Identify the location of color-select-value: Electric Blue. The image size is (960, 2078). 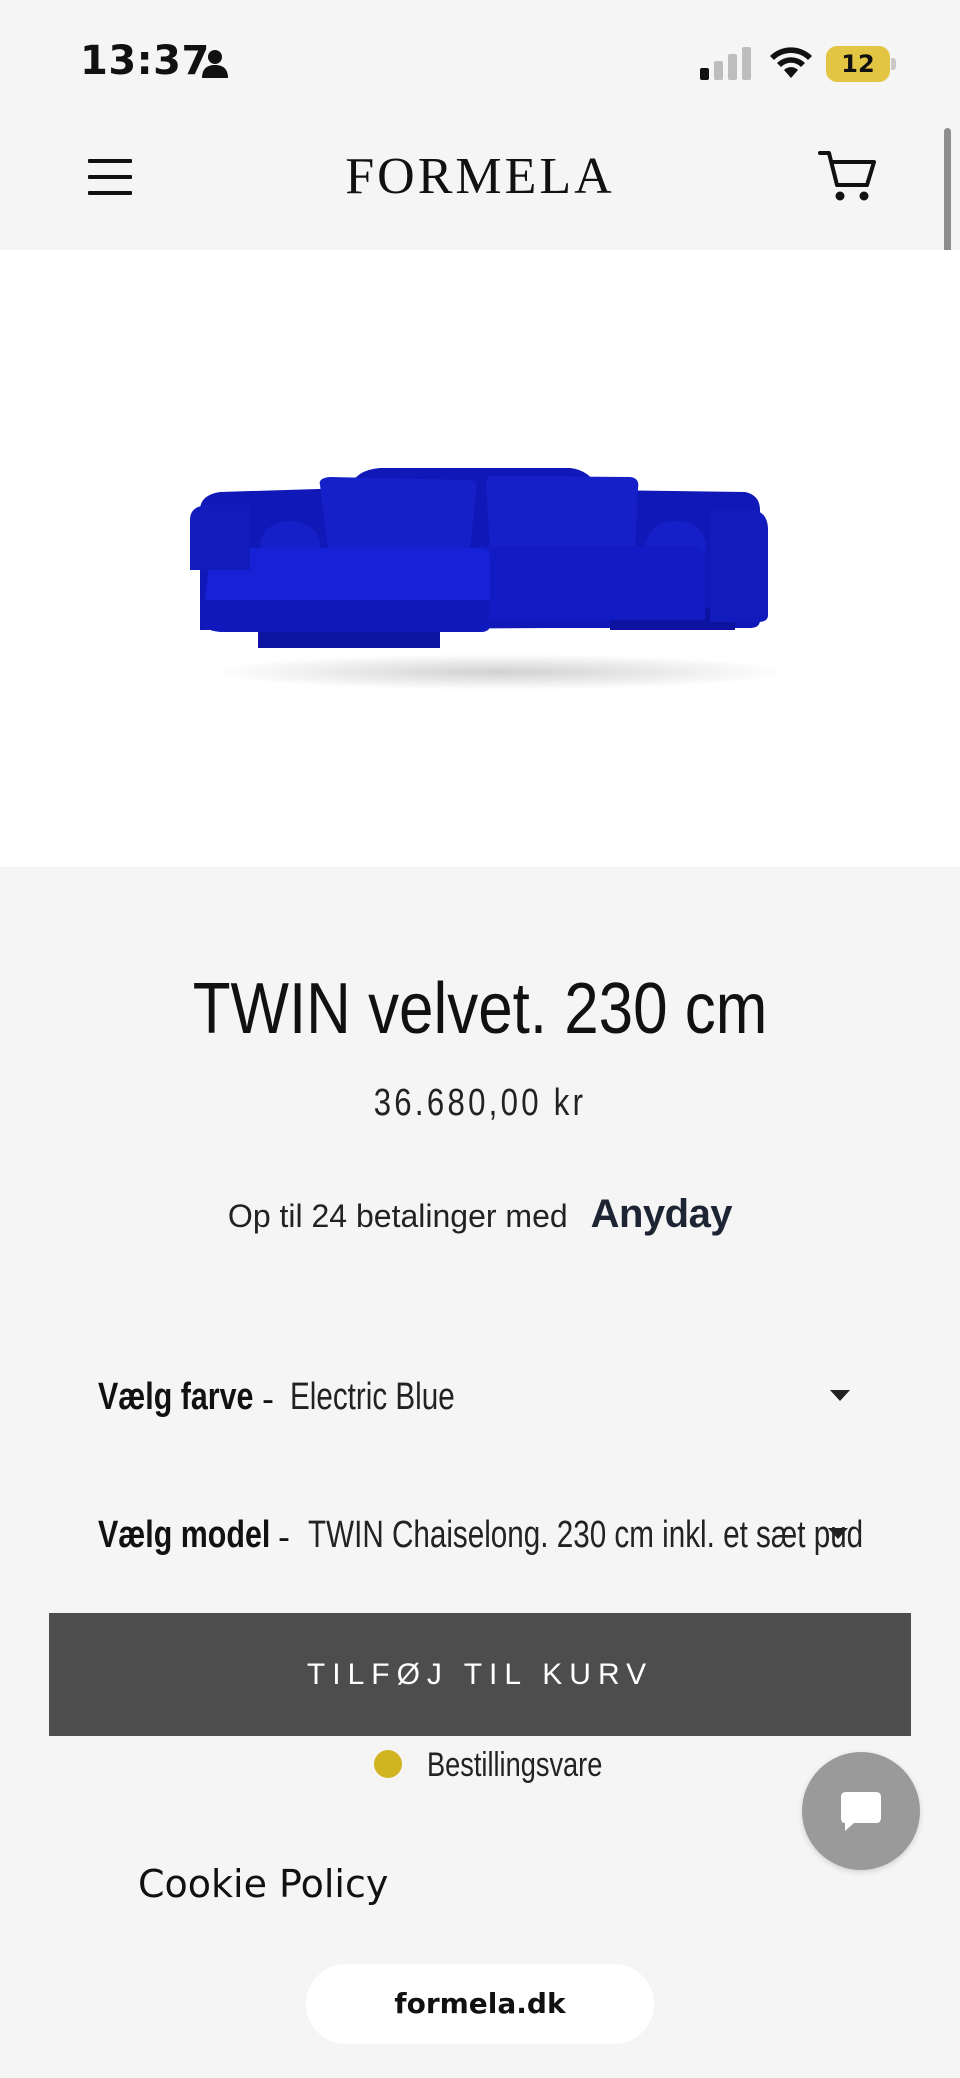
(372, 1397).